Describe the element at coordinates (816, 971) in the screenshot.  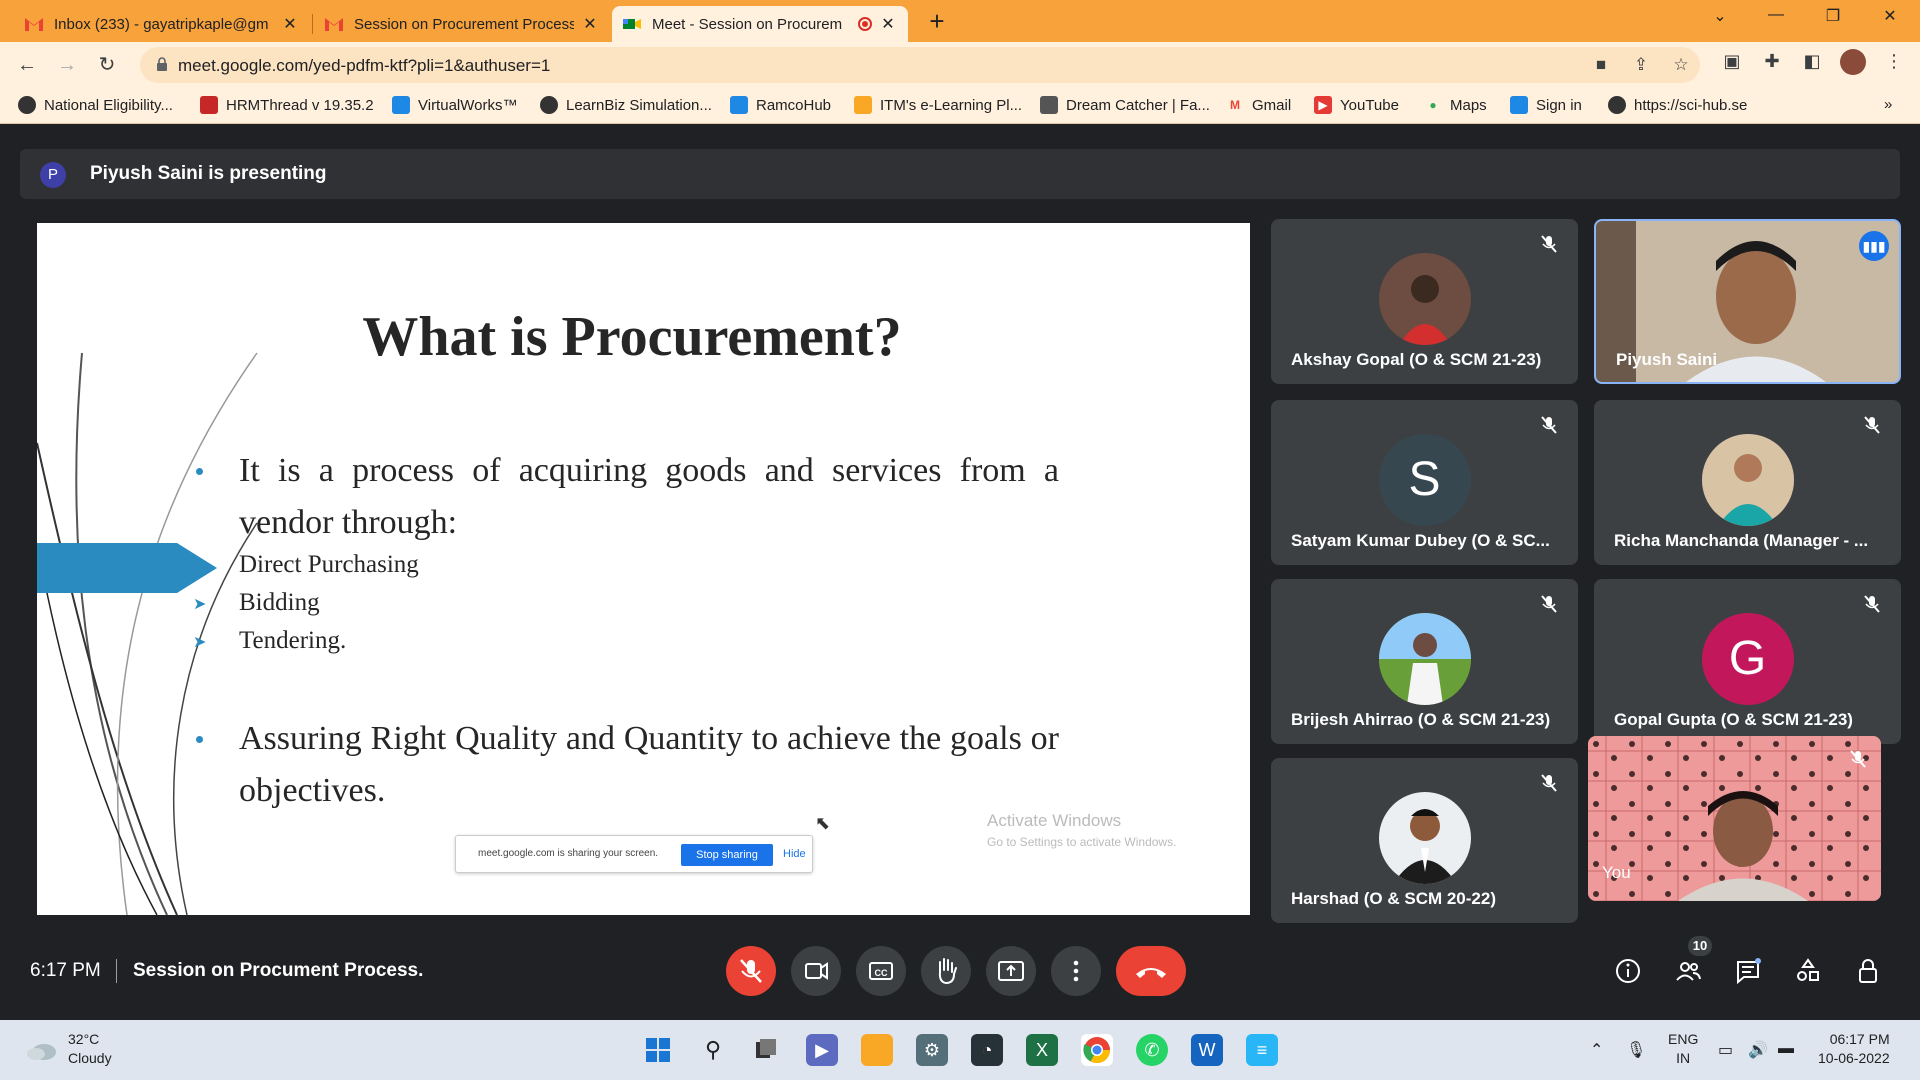
I see `camera-toggle-button` at that location.